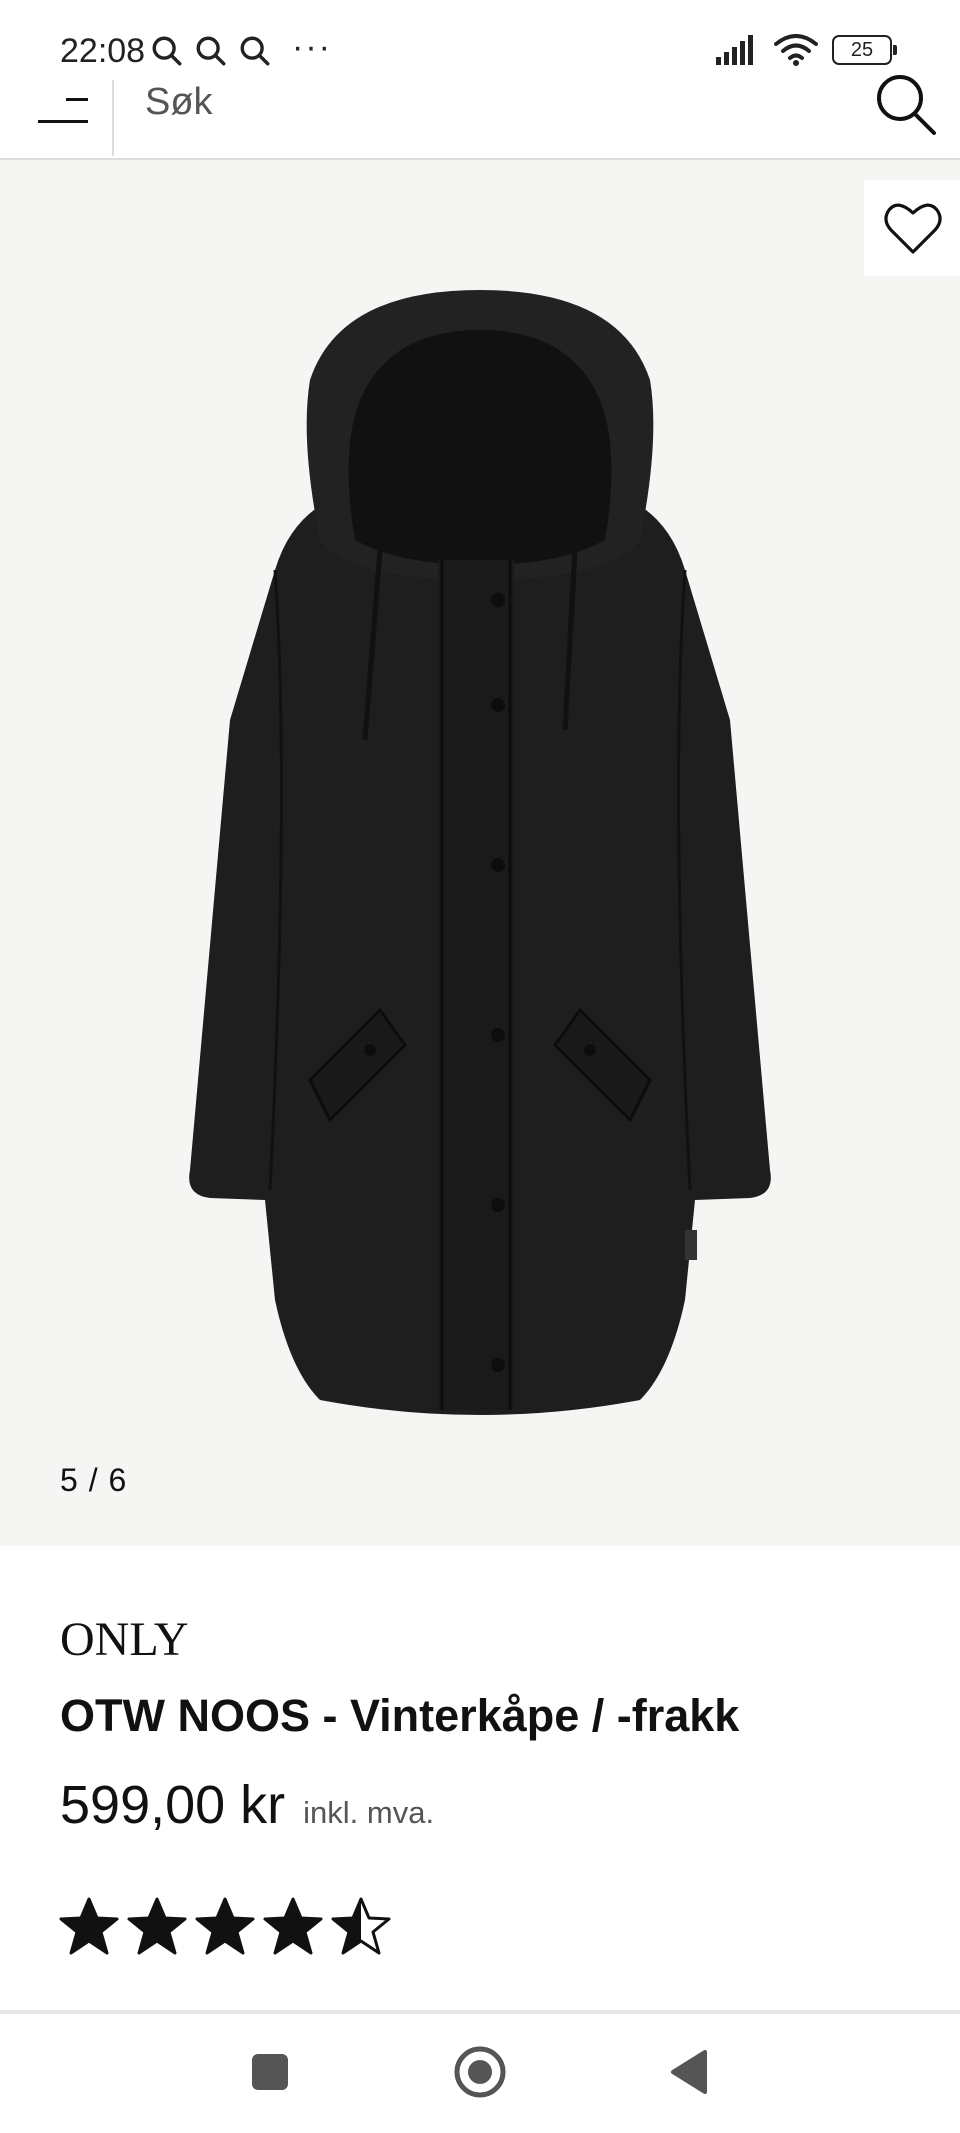 Image resolution: width=960 pixels, height=2133 pixels. I want to click on status-time: 22:08, so click(103, 51).